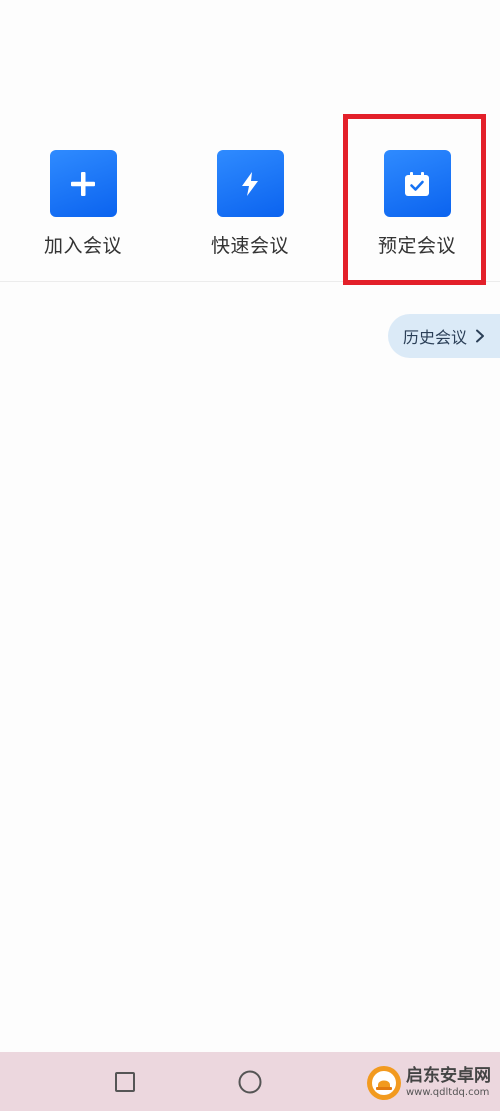  I want to click on quick-meeting-button: 快速会议, so click(250, 210).